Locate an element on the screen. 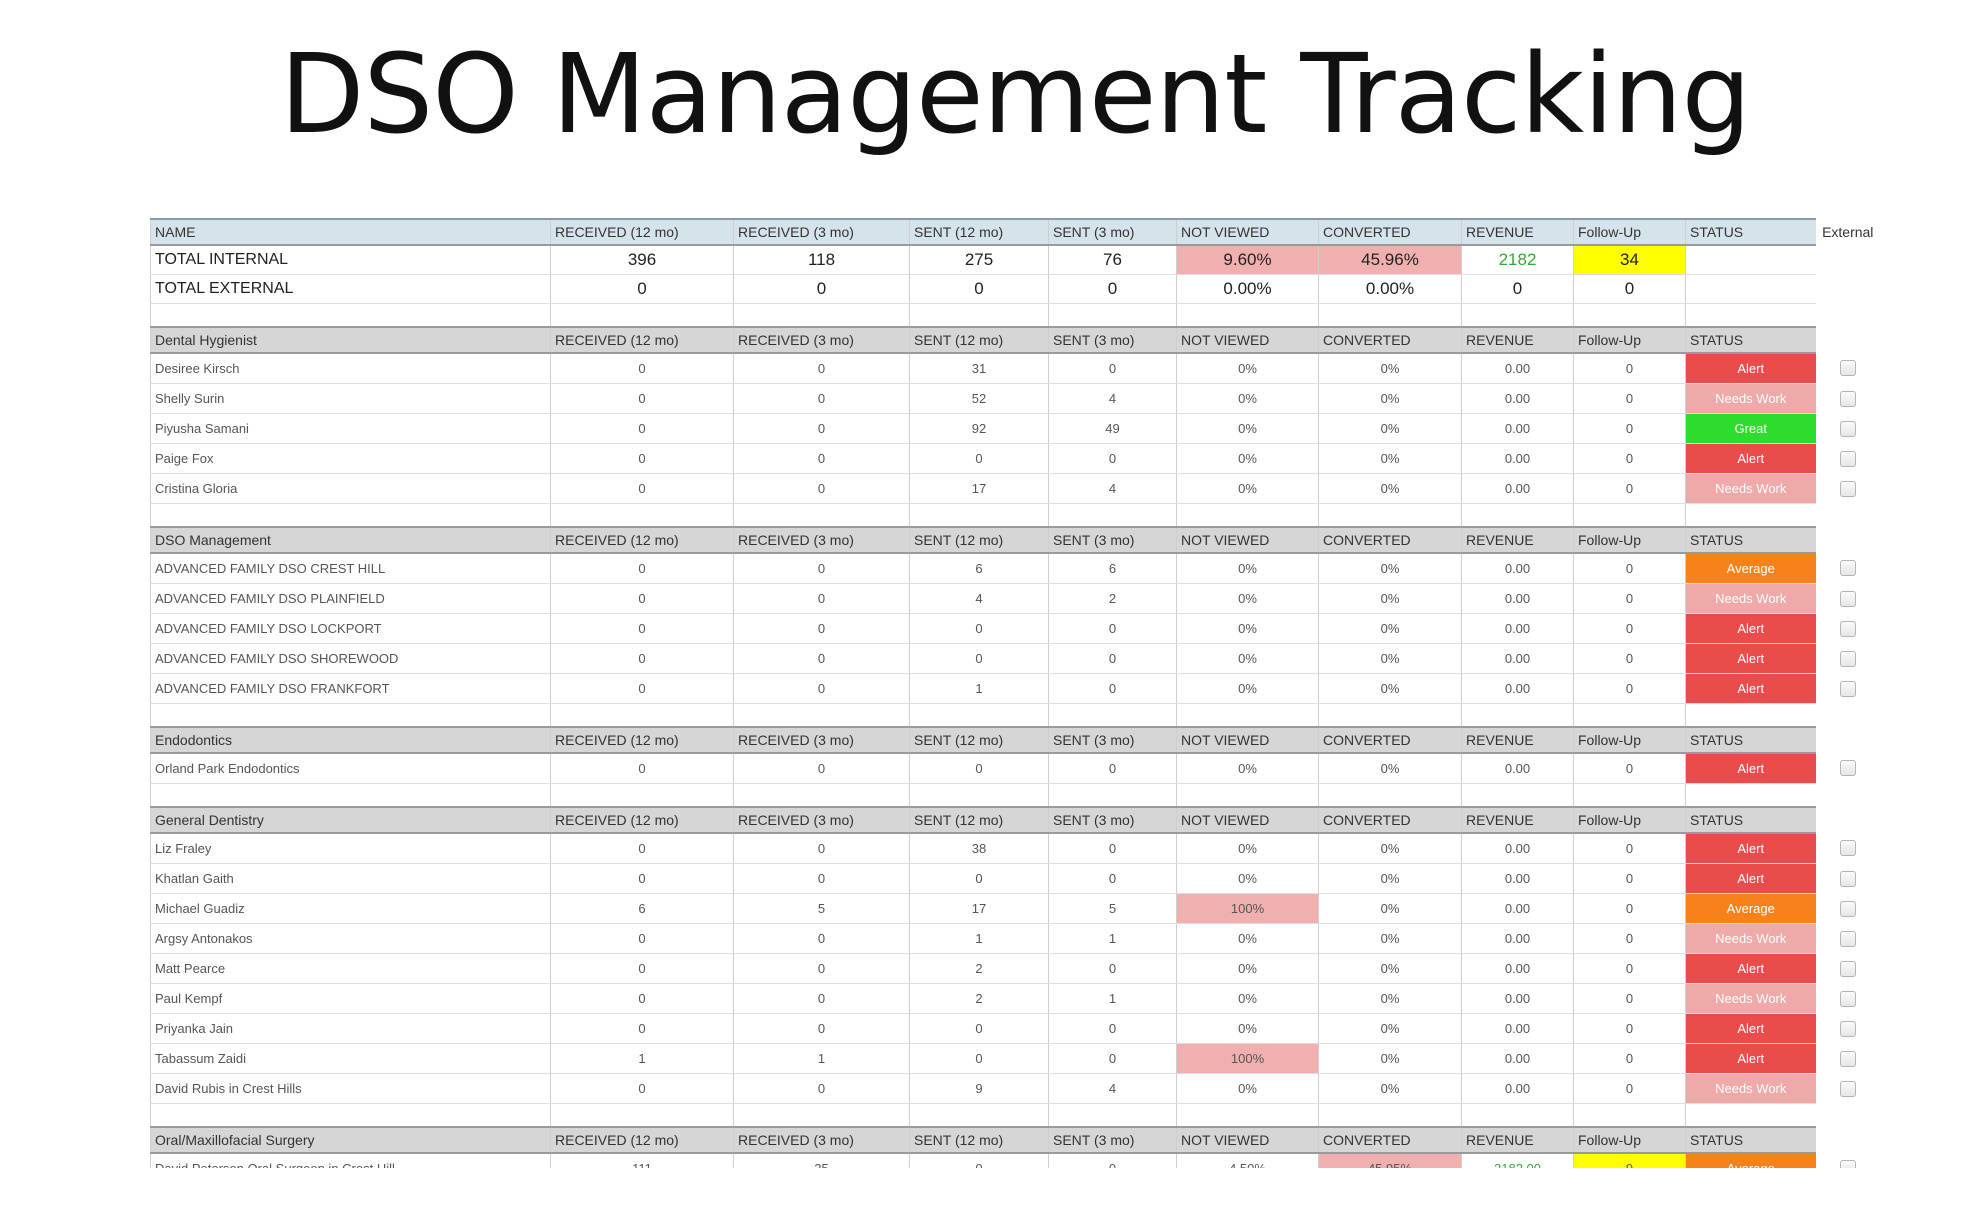 The image size is (1980, 1226). status-badge: Average is located at coordinates (1750, 908).